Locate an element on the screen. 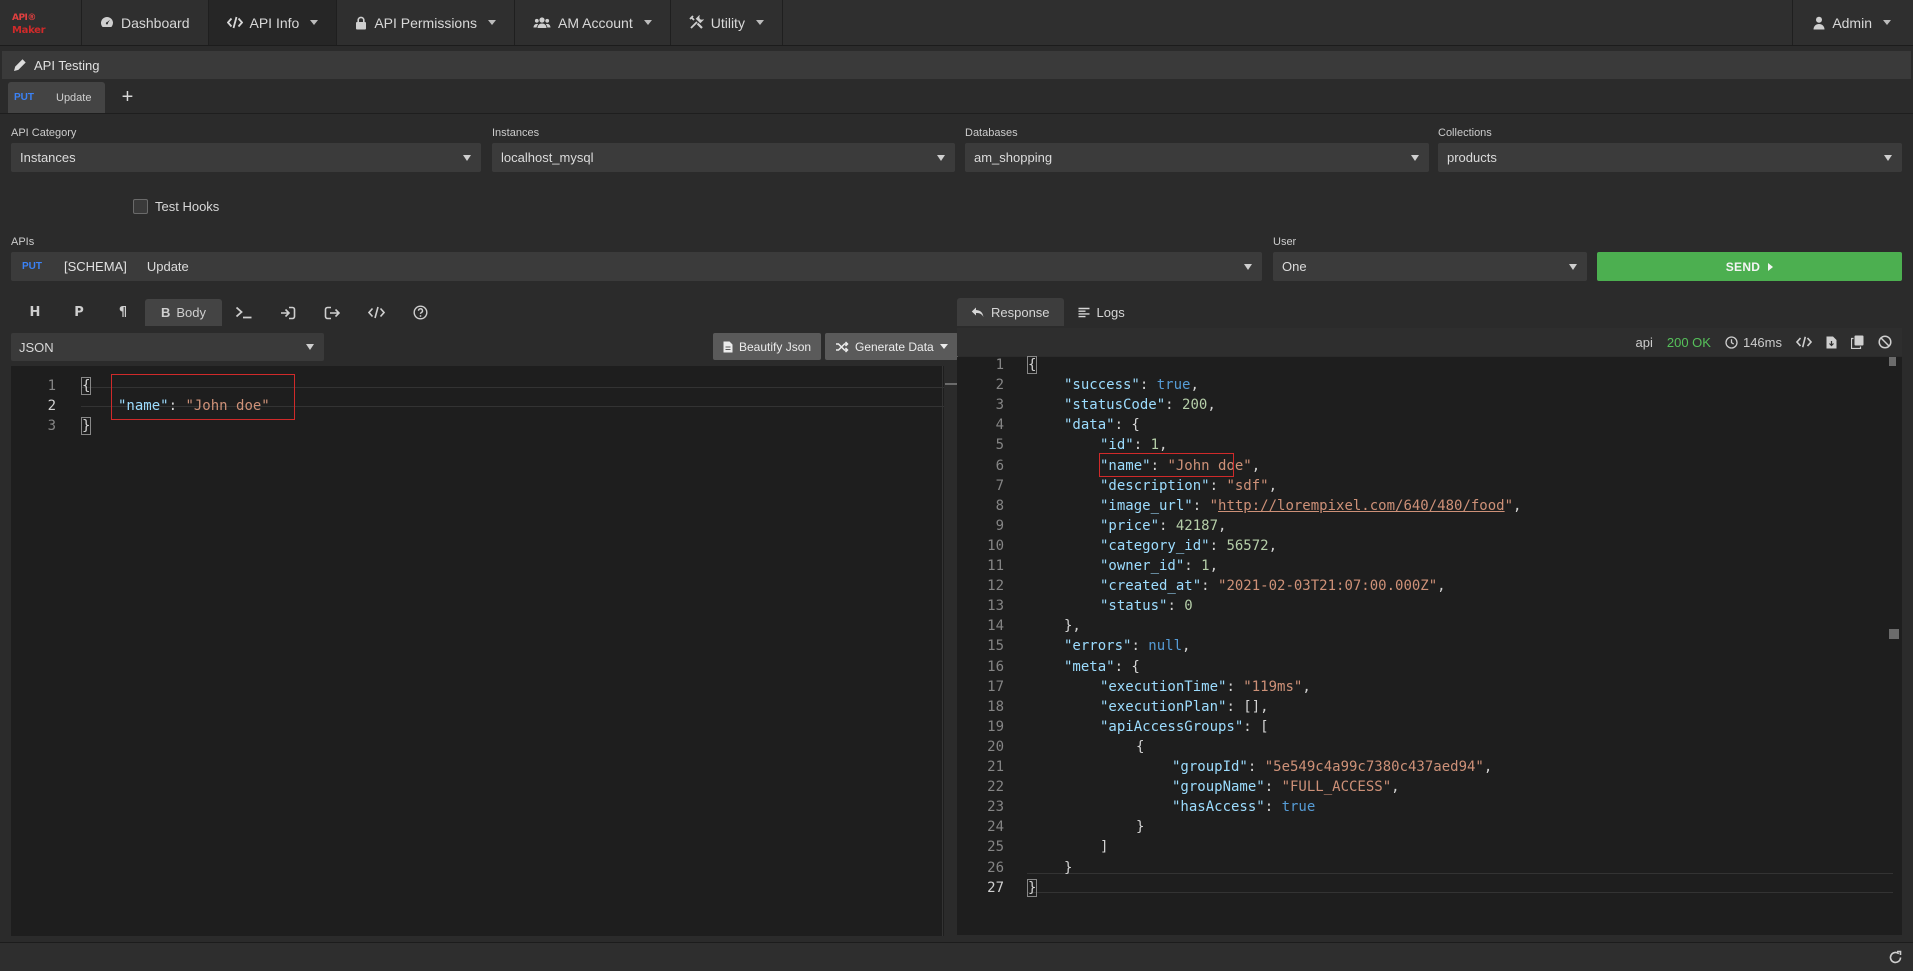 The image size is (1913, 971). line-number: 25 is located at coordinates (995, 847).